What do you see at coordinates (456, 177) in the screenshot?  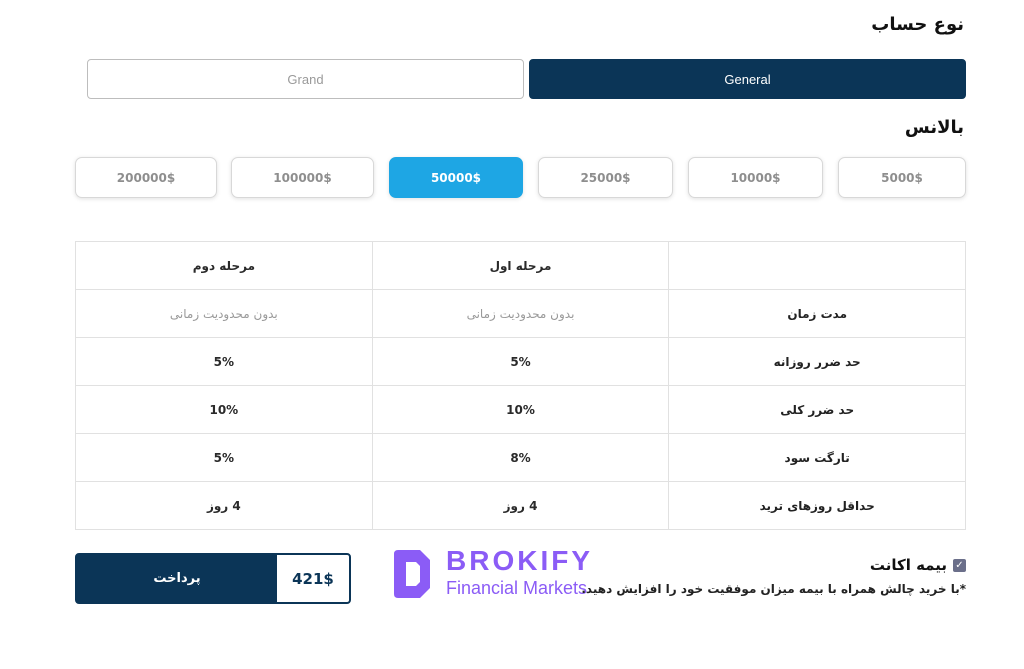 I see `balance-option-50000: 50000$` at bounding box center [456, 177].